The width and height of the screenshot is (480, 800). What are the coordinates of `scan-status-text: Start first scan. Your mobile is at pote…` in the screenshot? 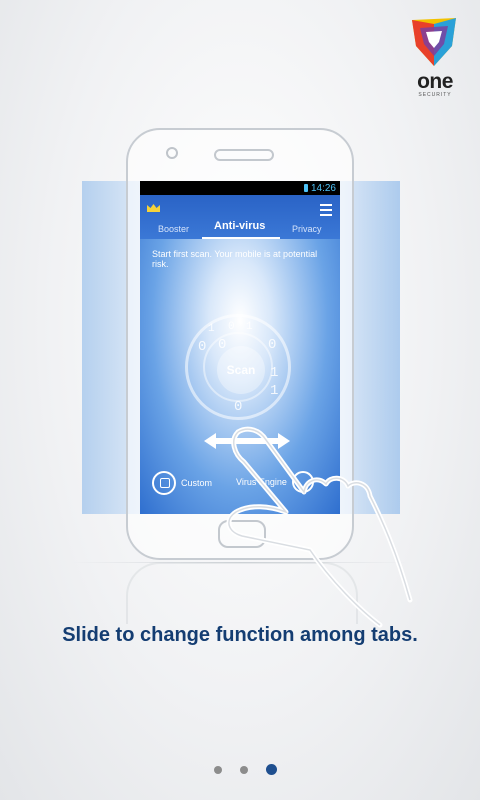 It's located at (235, 259).